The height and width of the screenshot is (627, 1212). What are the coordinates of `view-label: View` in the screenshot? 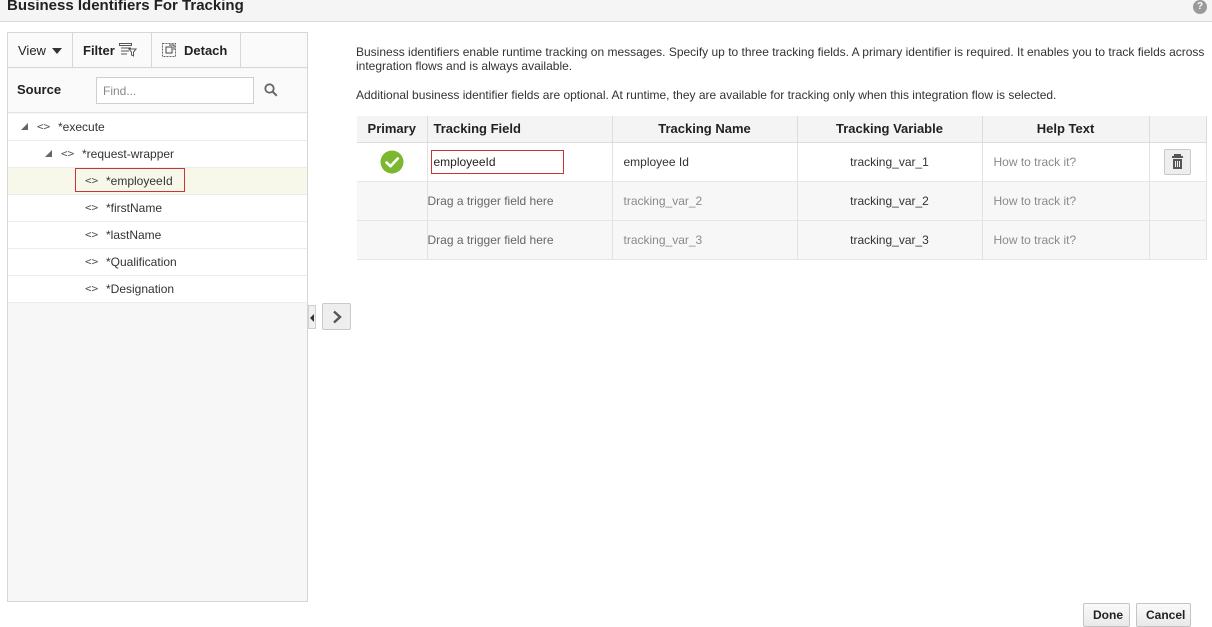 It's located at (32, 50).